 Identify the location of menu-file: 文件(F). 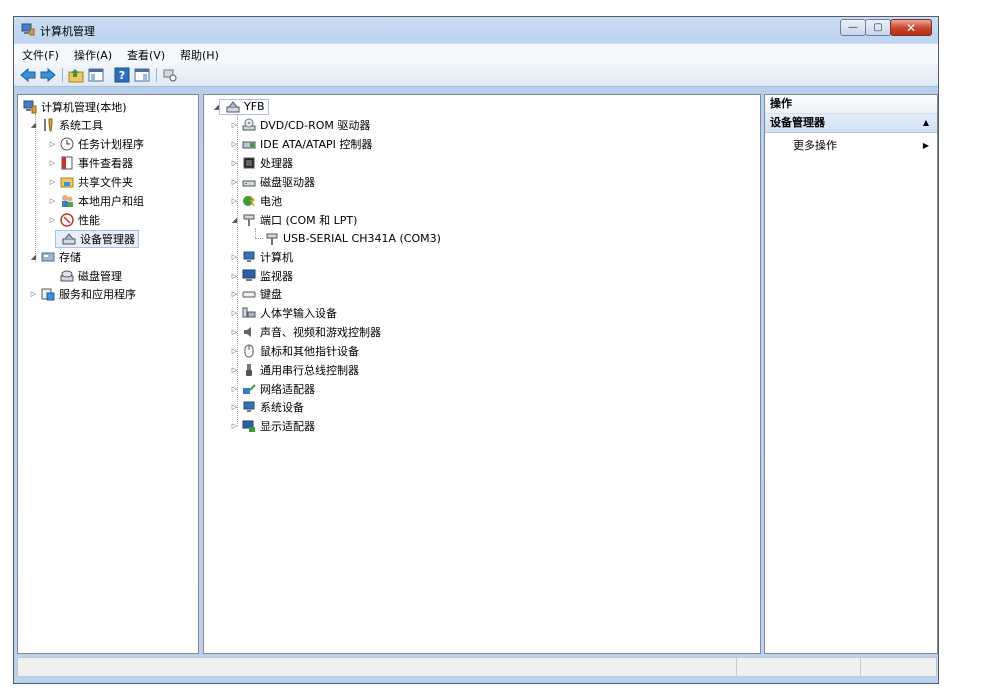
(40, 55).